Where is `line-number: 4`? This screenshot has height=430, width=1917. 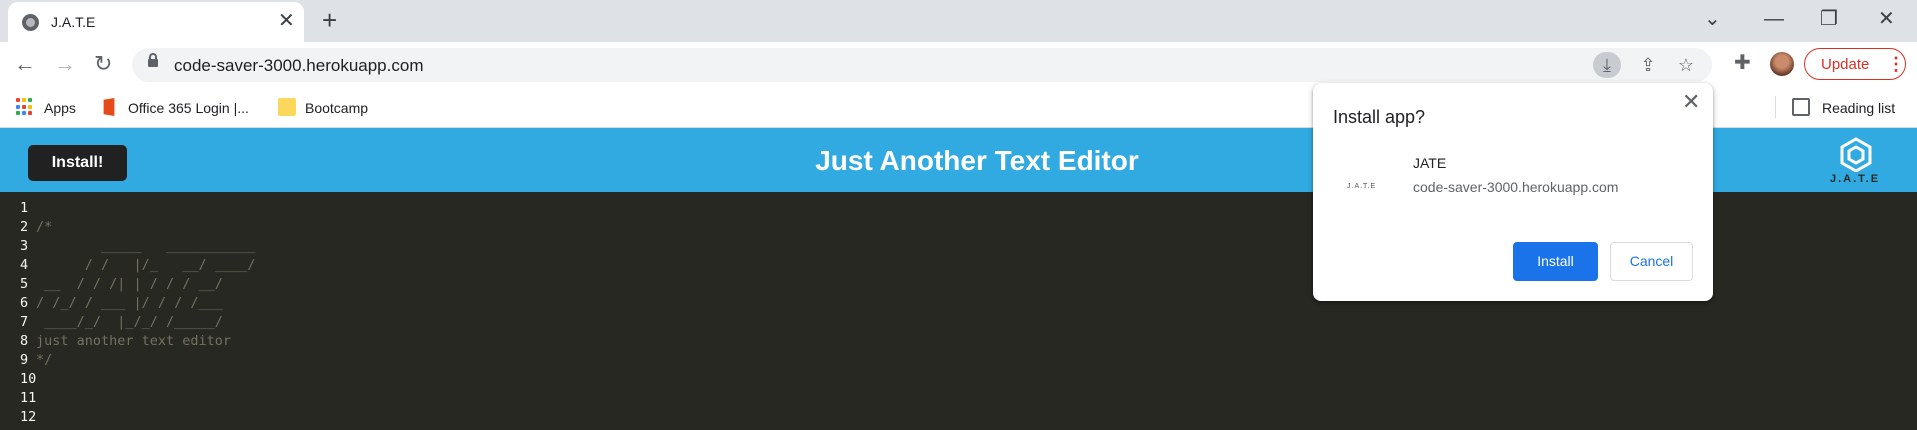
line-number: 4 is located at coordinates (24, 265).